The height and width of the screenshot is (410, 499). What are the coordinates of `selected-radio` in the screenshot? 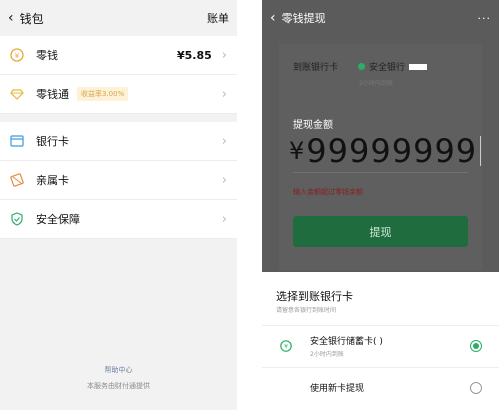 It's located at (476, 345).